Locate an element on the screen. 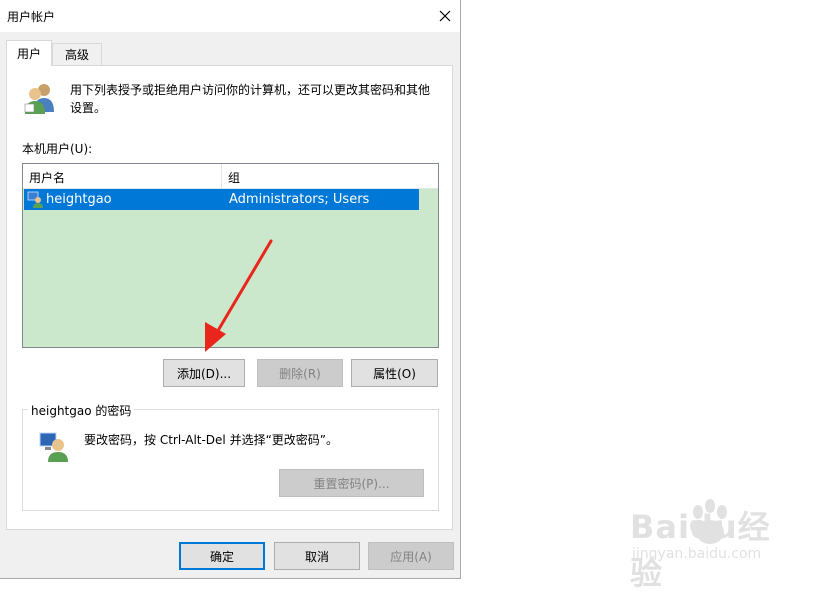 Image resolution: width=819 pixels, height=594 pixels. password-instructions: 要改密码，按 Ctrl-Alt-Del 并选择“更改密码”。 is located at coordinates (211, 440).